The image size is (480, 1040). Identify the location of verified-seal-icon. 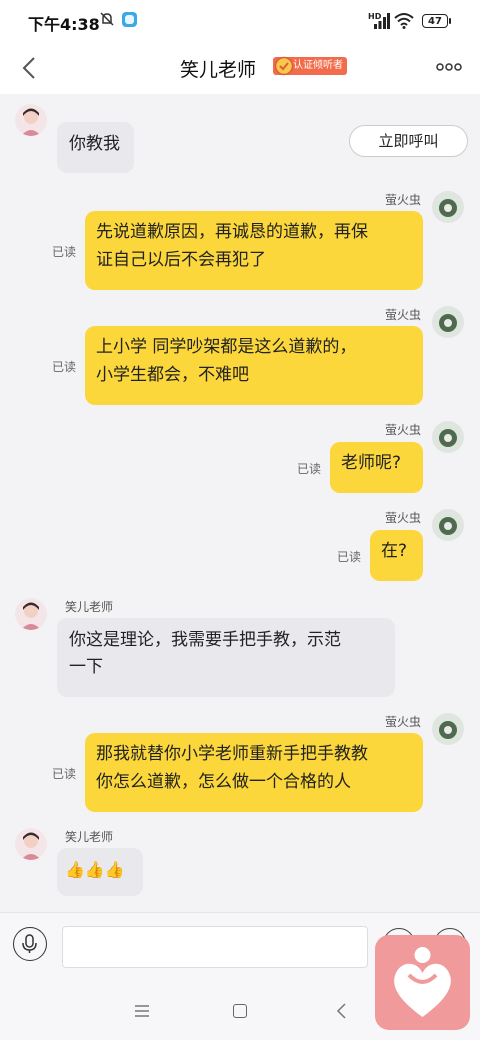
(284, 66).